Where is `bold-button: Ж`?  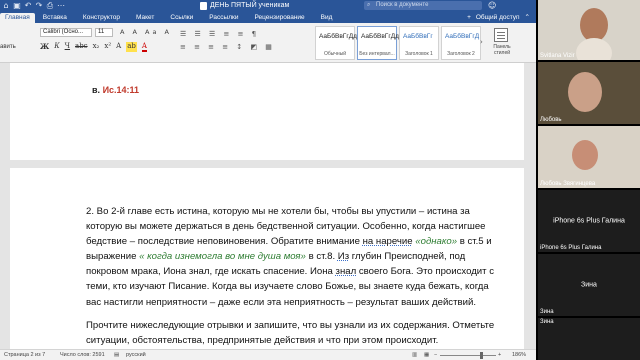 bold-button: Ж is located at coordinates (44, 47).